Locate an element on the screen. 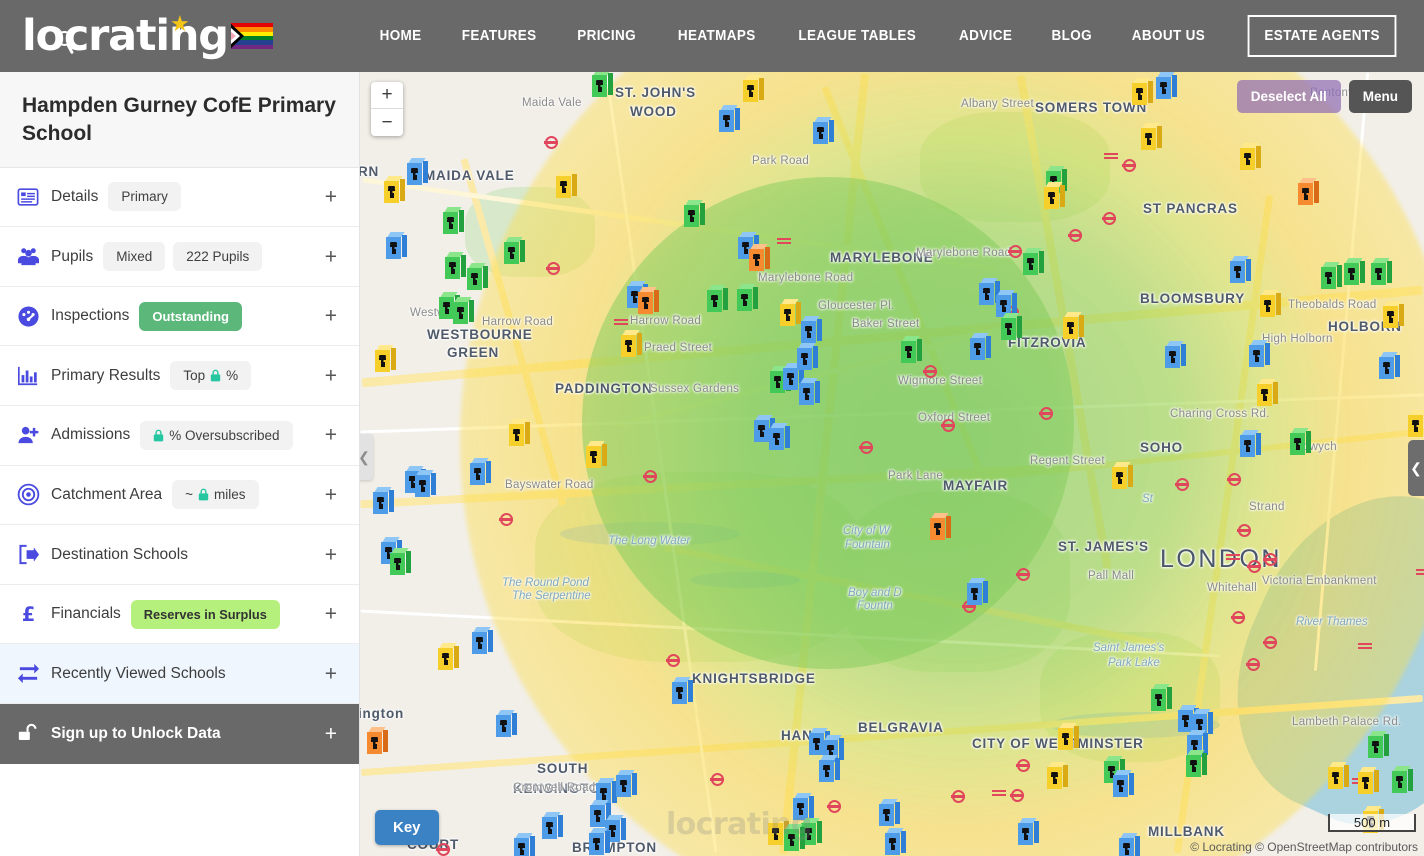 This screenshot has width=1424, height=856. nav-advice: ADVICE is located at coordinates (985, 36).